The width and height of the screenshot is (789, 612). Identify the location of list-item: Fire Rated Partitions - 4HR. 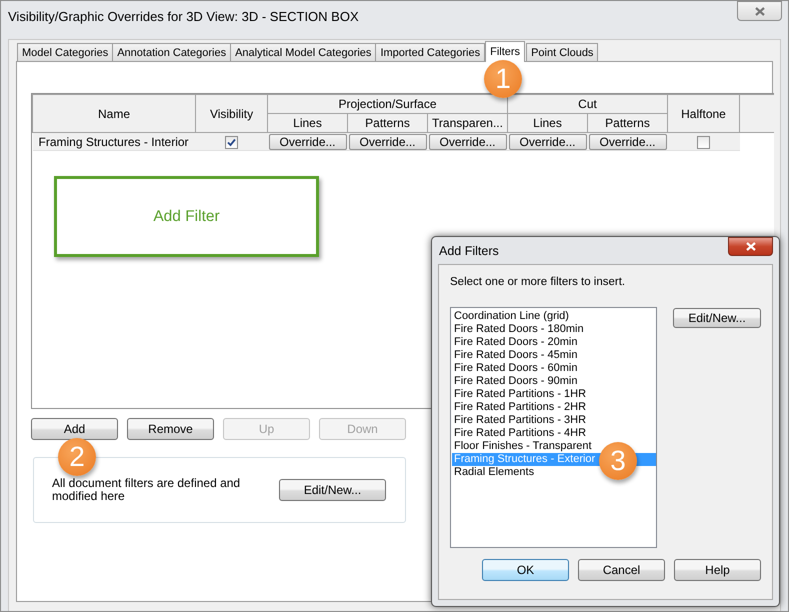
(554, 433).